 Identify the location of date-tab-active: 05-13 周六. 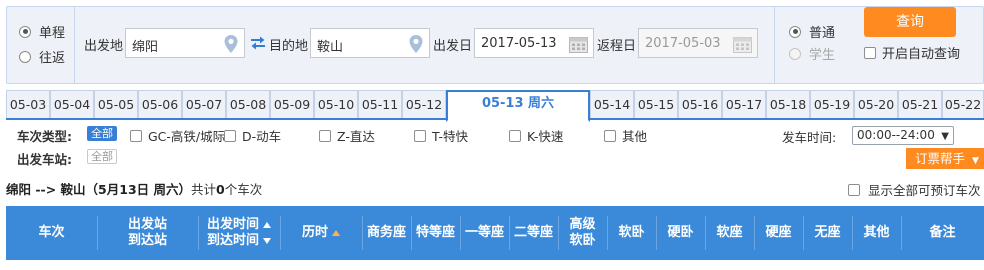
(518, 106).